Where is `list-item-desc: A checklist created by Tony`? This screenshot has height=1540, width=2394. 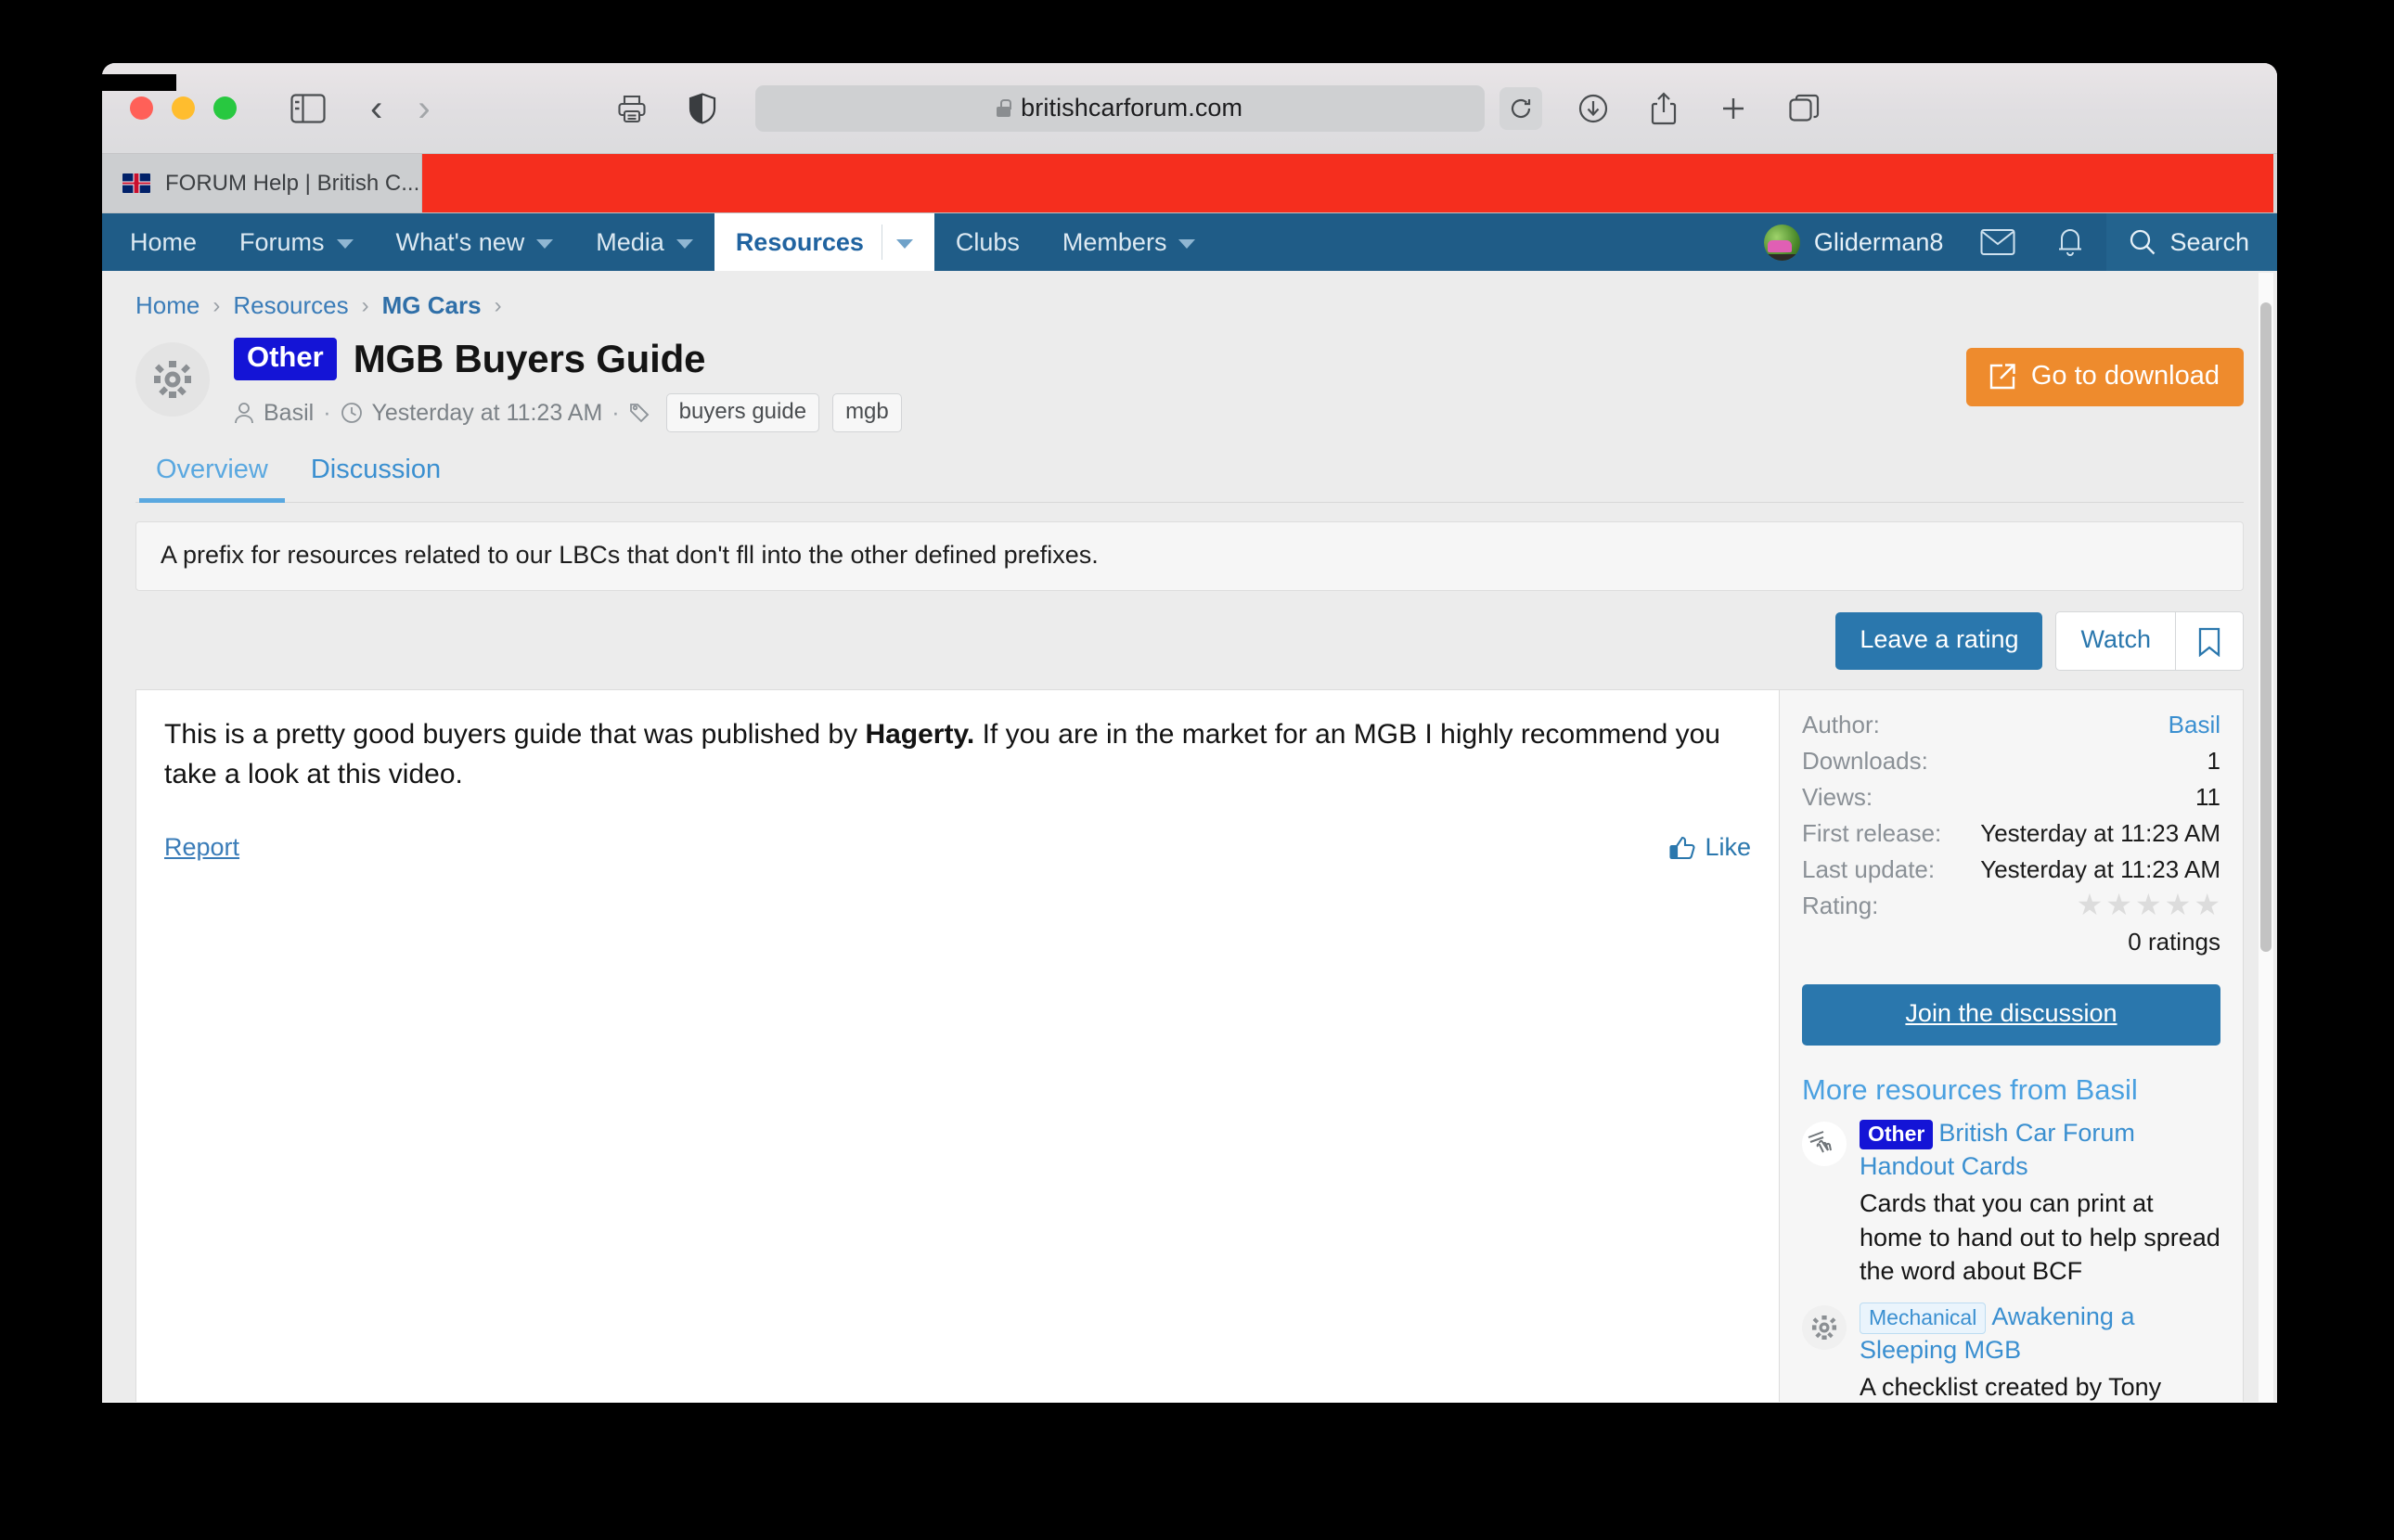 list-item-desc: A checklist created by Tony is located at coordinates (2011, 1387).